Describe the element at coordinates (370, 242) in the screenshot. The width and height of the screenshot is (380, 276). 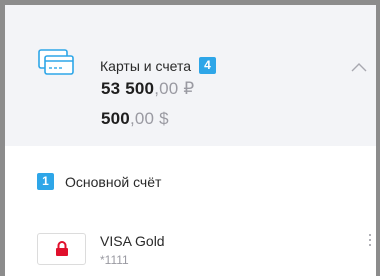
I see `more-vertical-icon` at that location.